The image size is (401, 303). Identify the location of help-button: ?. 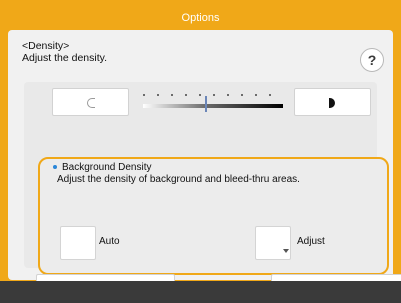
(372, 60).